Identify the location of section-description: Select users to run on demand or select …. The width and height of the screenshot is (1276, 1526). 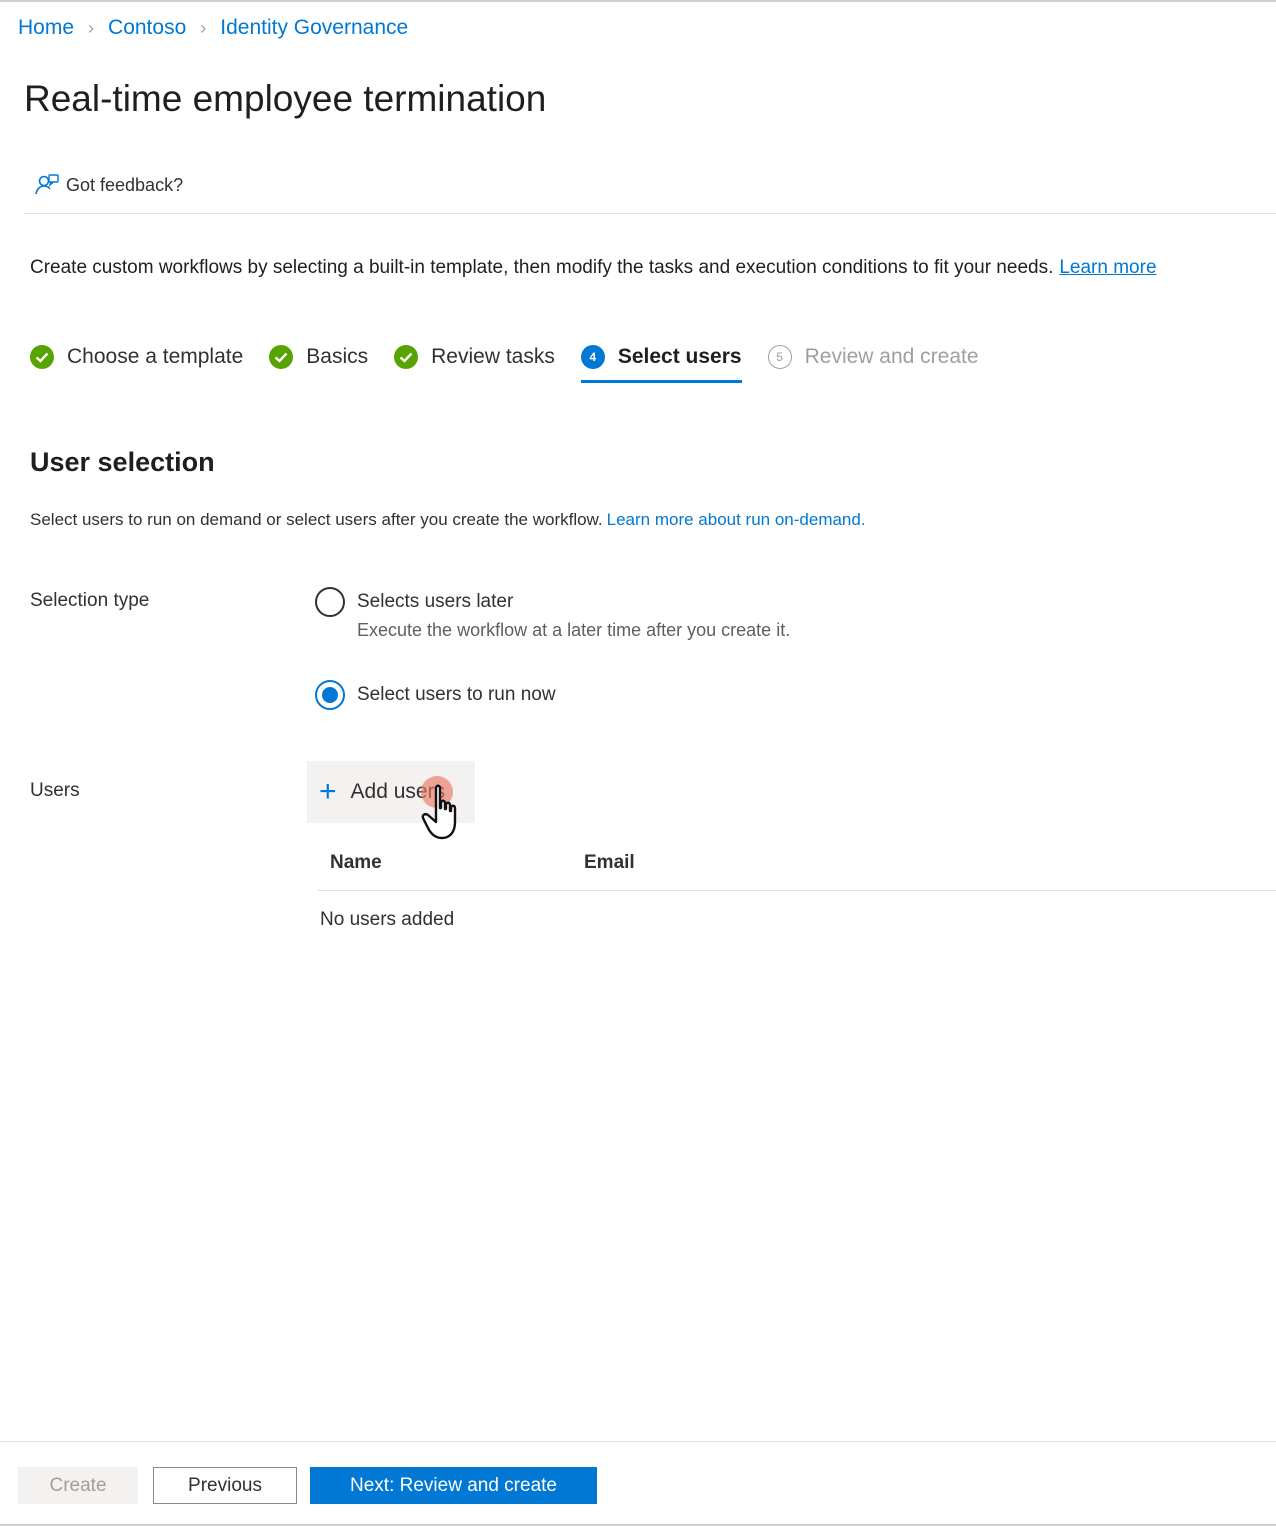
(448, 520).